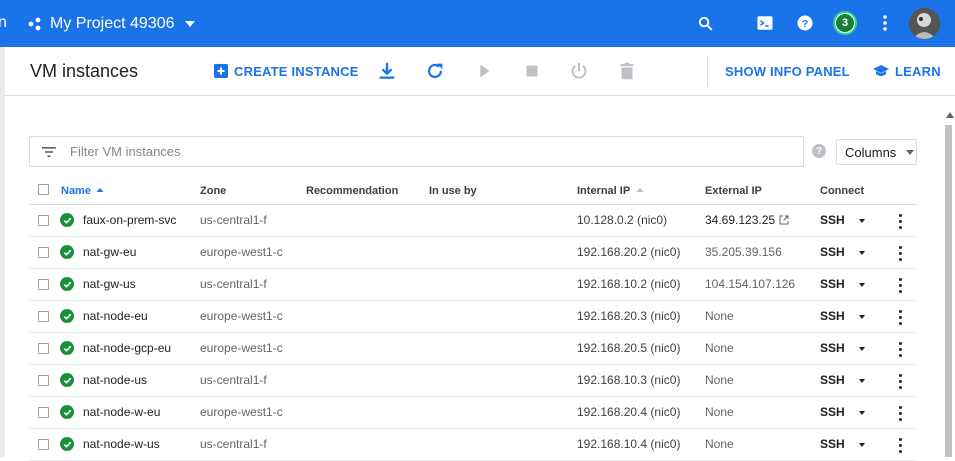 This screenshot has height=461, width=955. What do you see at coordinates (950, 115) in the screenshot?
I see `scroll-up-arrow-icon` at bounding box center [950, 115].